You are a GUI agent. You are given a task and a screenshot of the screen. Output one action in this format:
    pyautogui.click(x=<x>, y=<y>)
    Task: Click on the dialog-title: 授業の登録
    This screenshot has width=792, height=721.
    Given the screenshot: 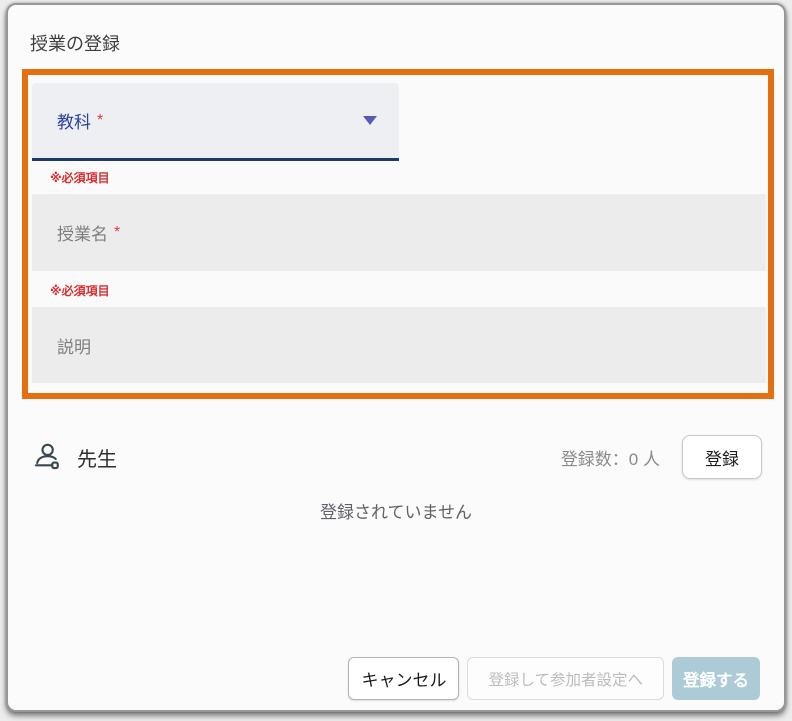 What is the action you would take?
    pyautogui.click(x=75, y=44)
    